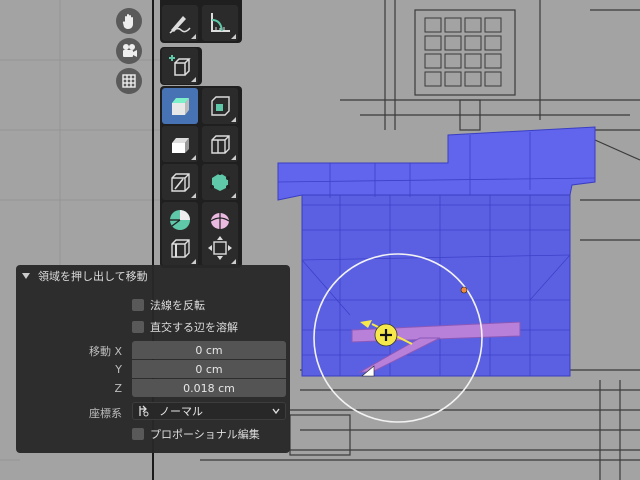  What do you see at coordinates (180, 248) in the screenshot?
I see `edge-slide-icon` at bounding box center [180, 248].